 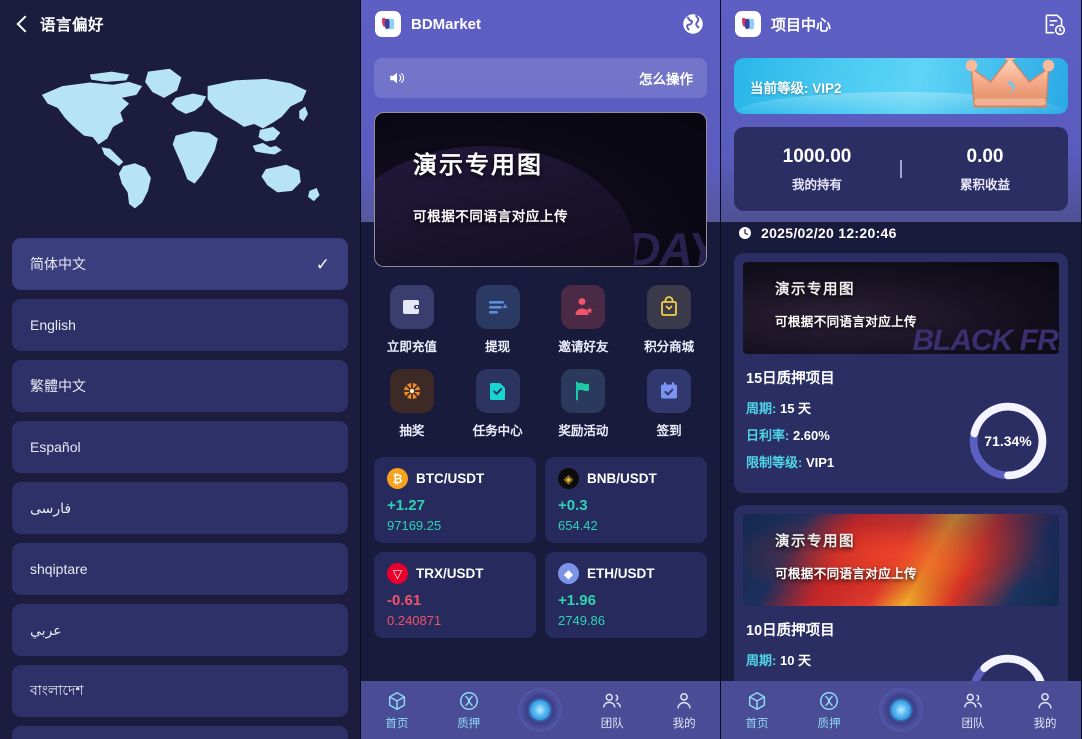 I want to click on language-item-2: 繁體中文, so click(x=180, y=386).